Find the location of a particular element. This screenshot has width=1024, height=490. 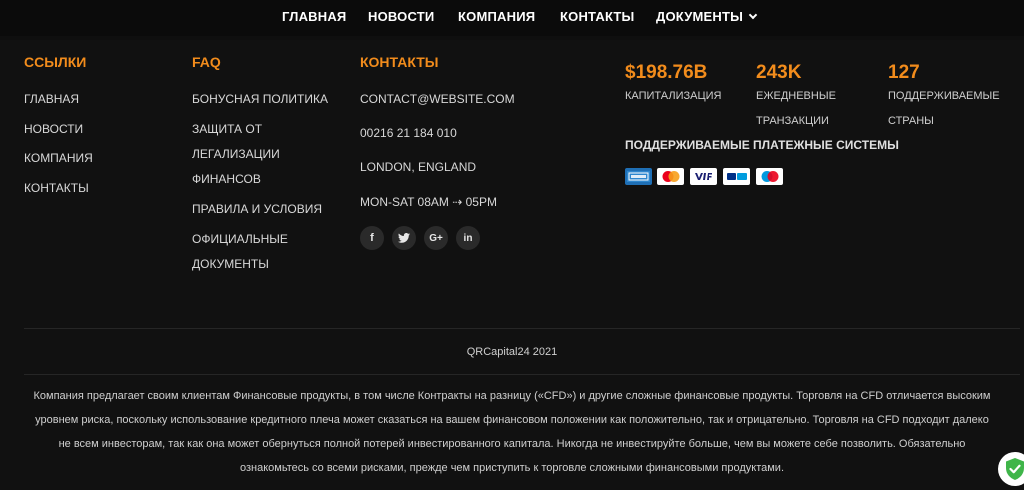

faq-link-anti-money-laundering: ЗАЩИТА ОТ ЛЕГАЛИЗАЦИИ ФИНАНСОВ is located at coordinates (236, 154).